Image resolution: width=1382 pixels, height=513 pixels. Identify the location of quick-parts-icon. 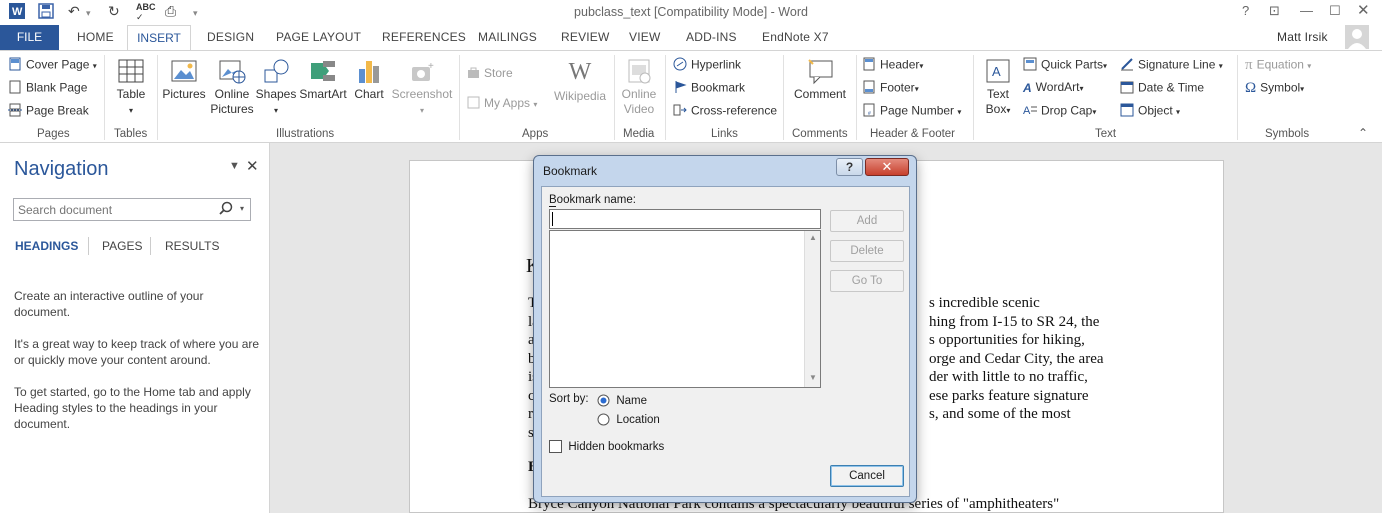
(1030, 65).